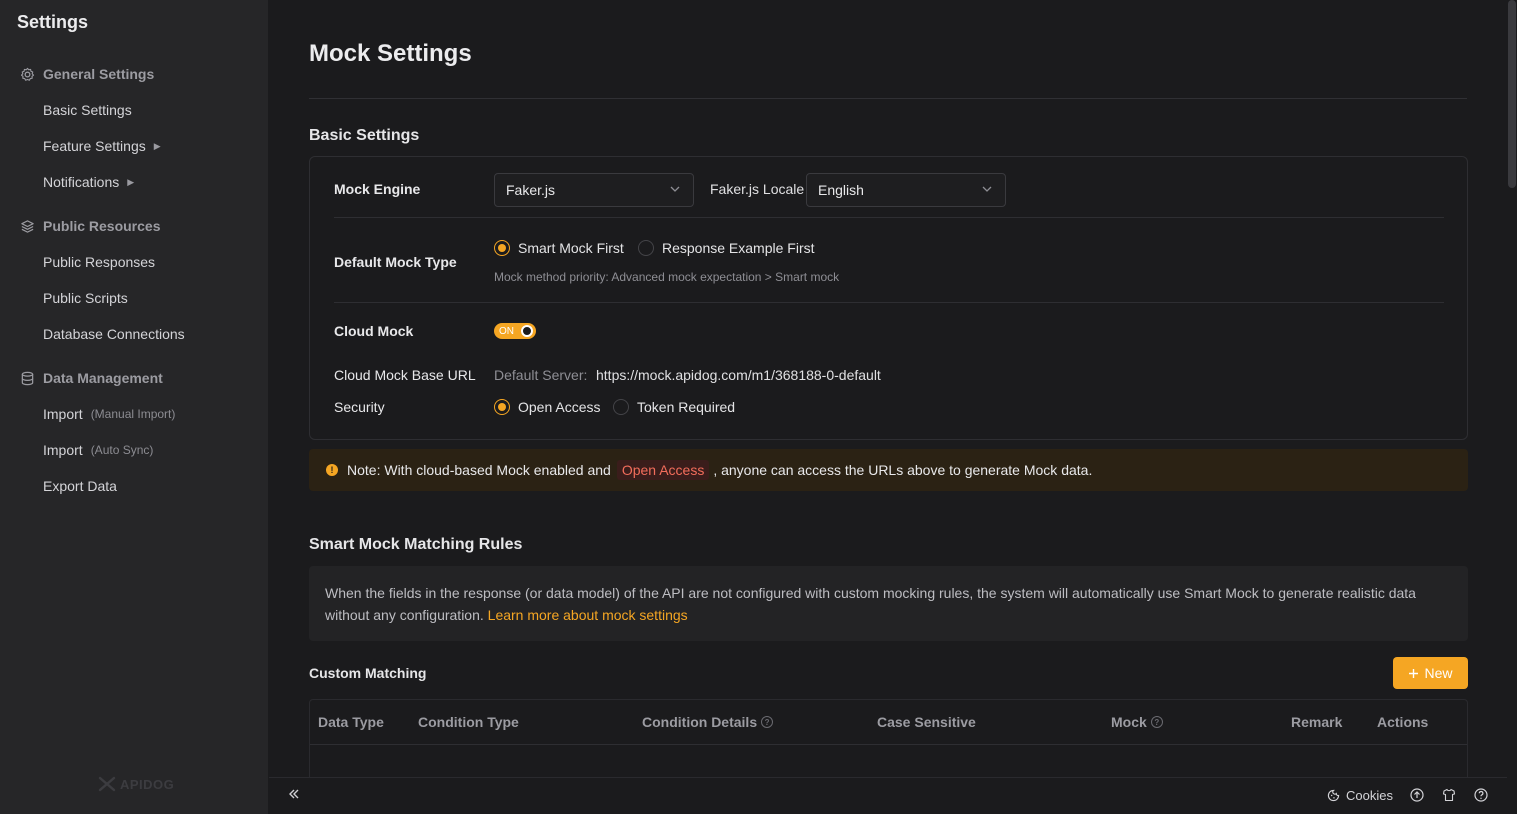 This screenshot has height=814, width=1517. What do you see at coordinates (364, 135) in the screenshot?
I see `section-title-basic: Basic Settings` at bounding box center [364, 135].